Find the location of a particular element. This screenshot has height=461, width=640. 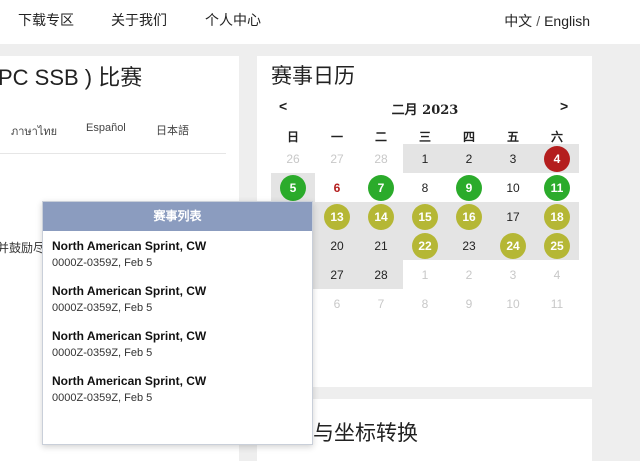

event-day-marker: 16 is located at coordinates (469, 216).